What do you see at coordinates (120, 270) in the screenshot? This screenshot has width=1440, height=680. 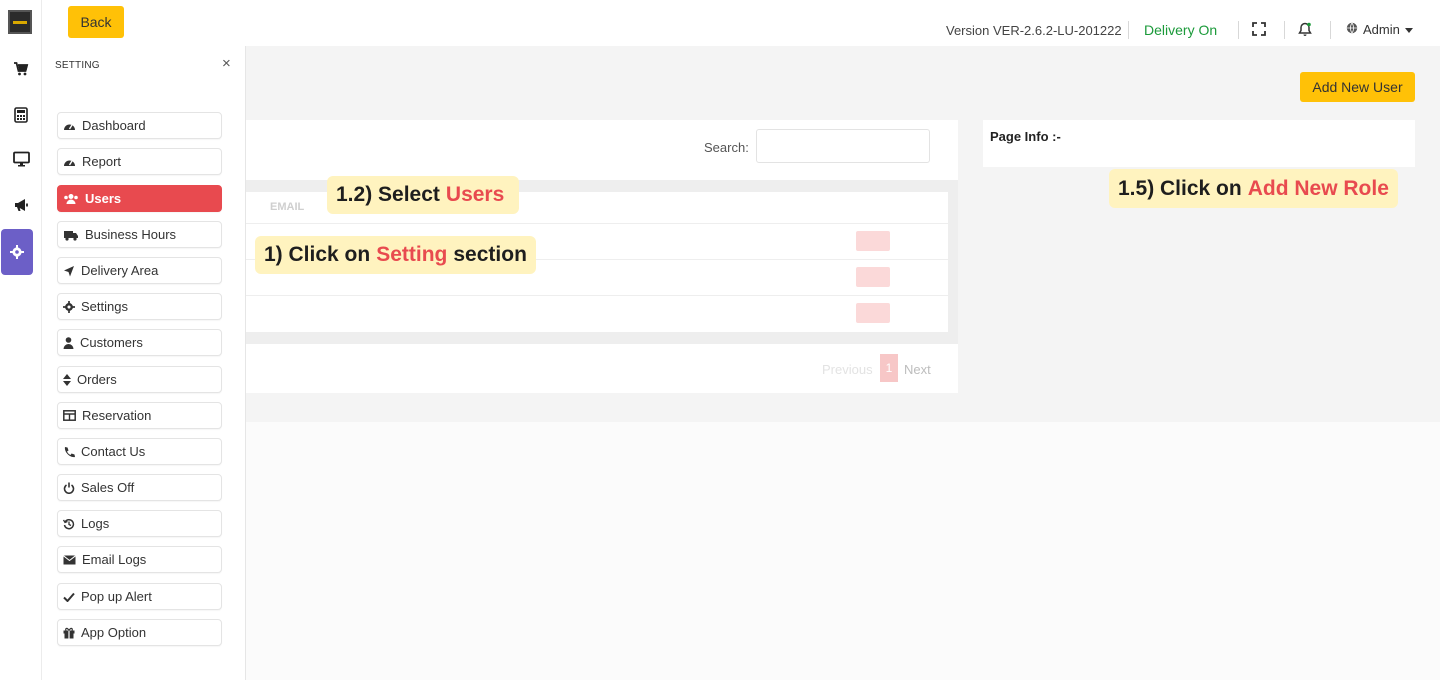 I see `menu-item-label: Delivery Area` at bounding box center [120, 270].